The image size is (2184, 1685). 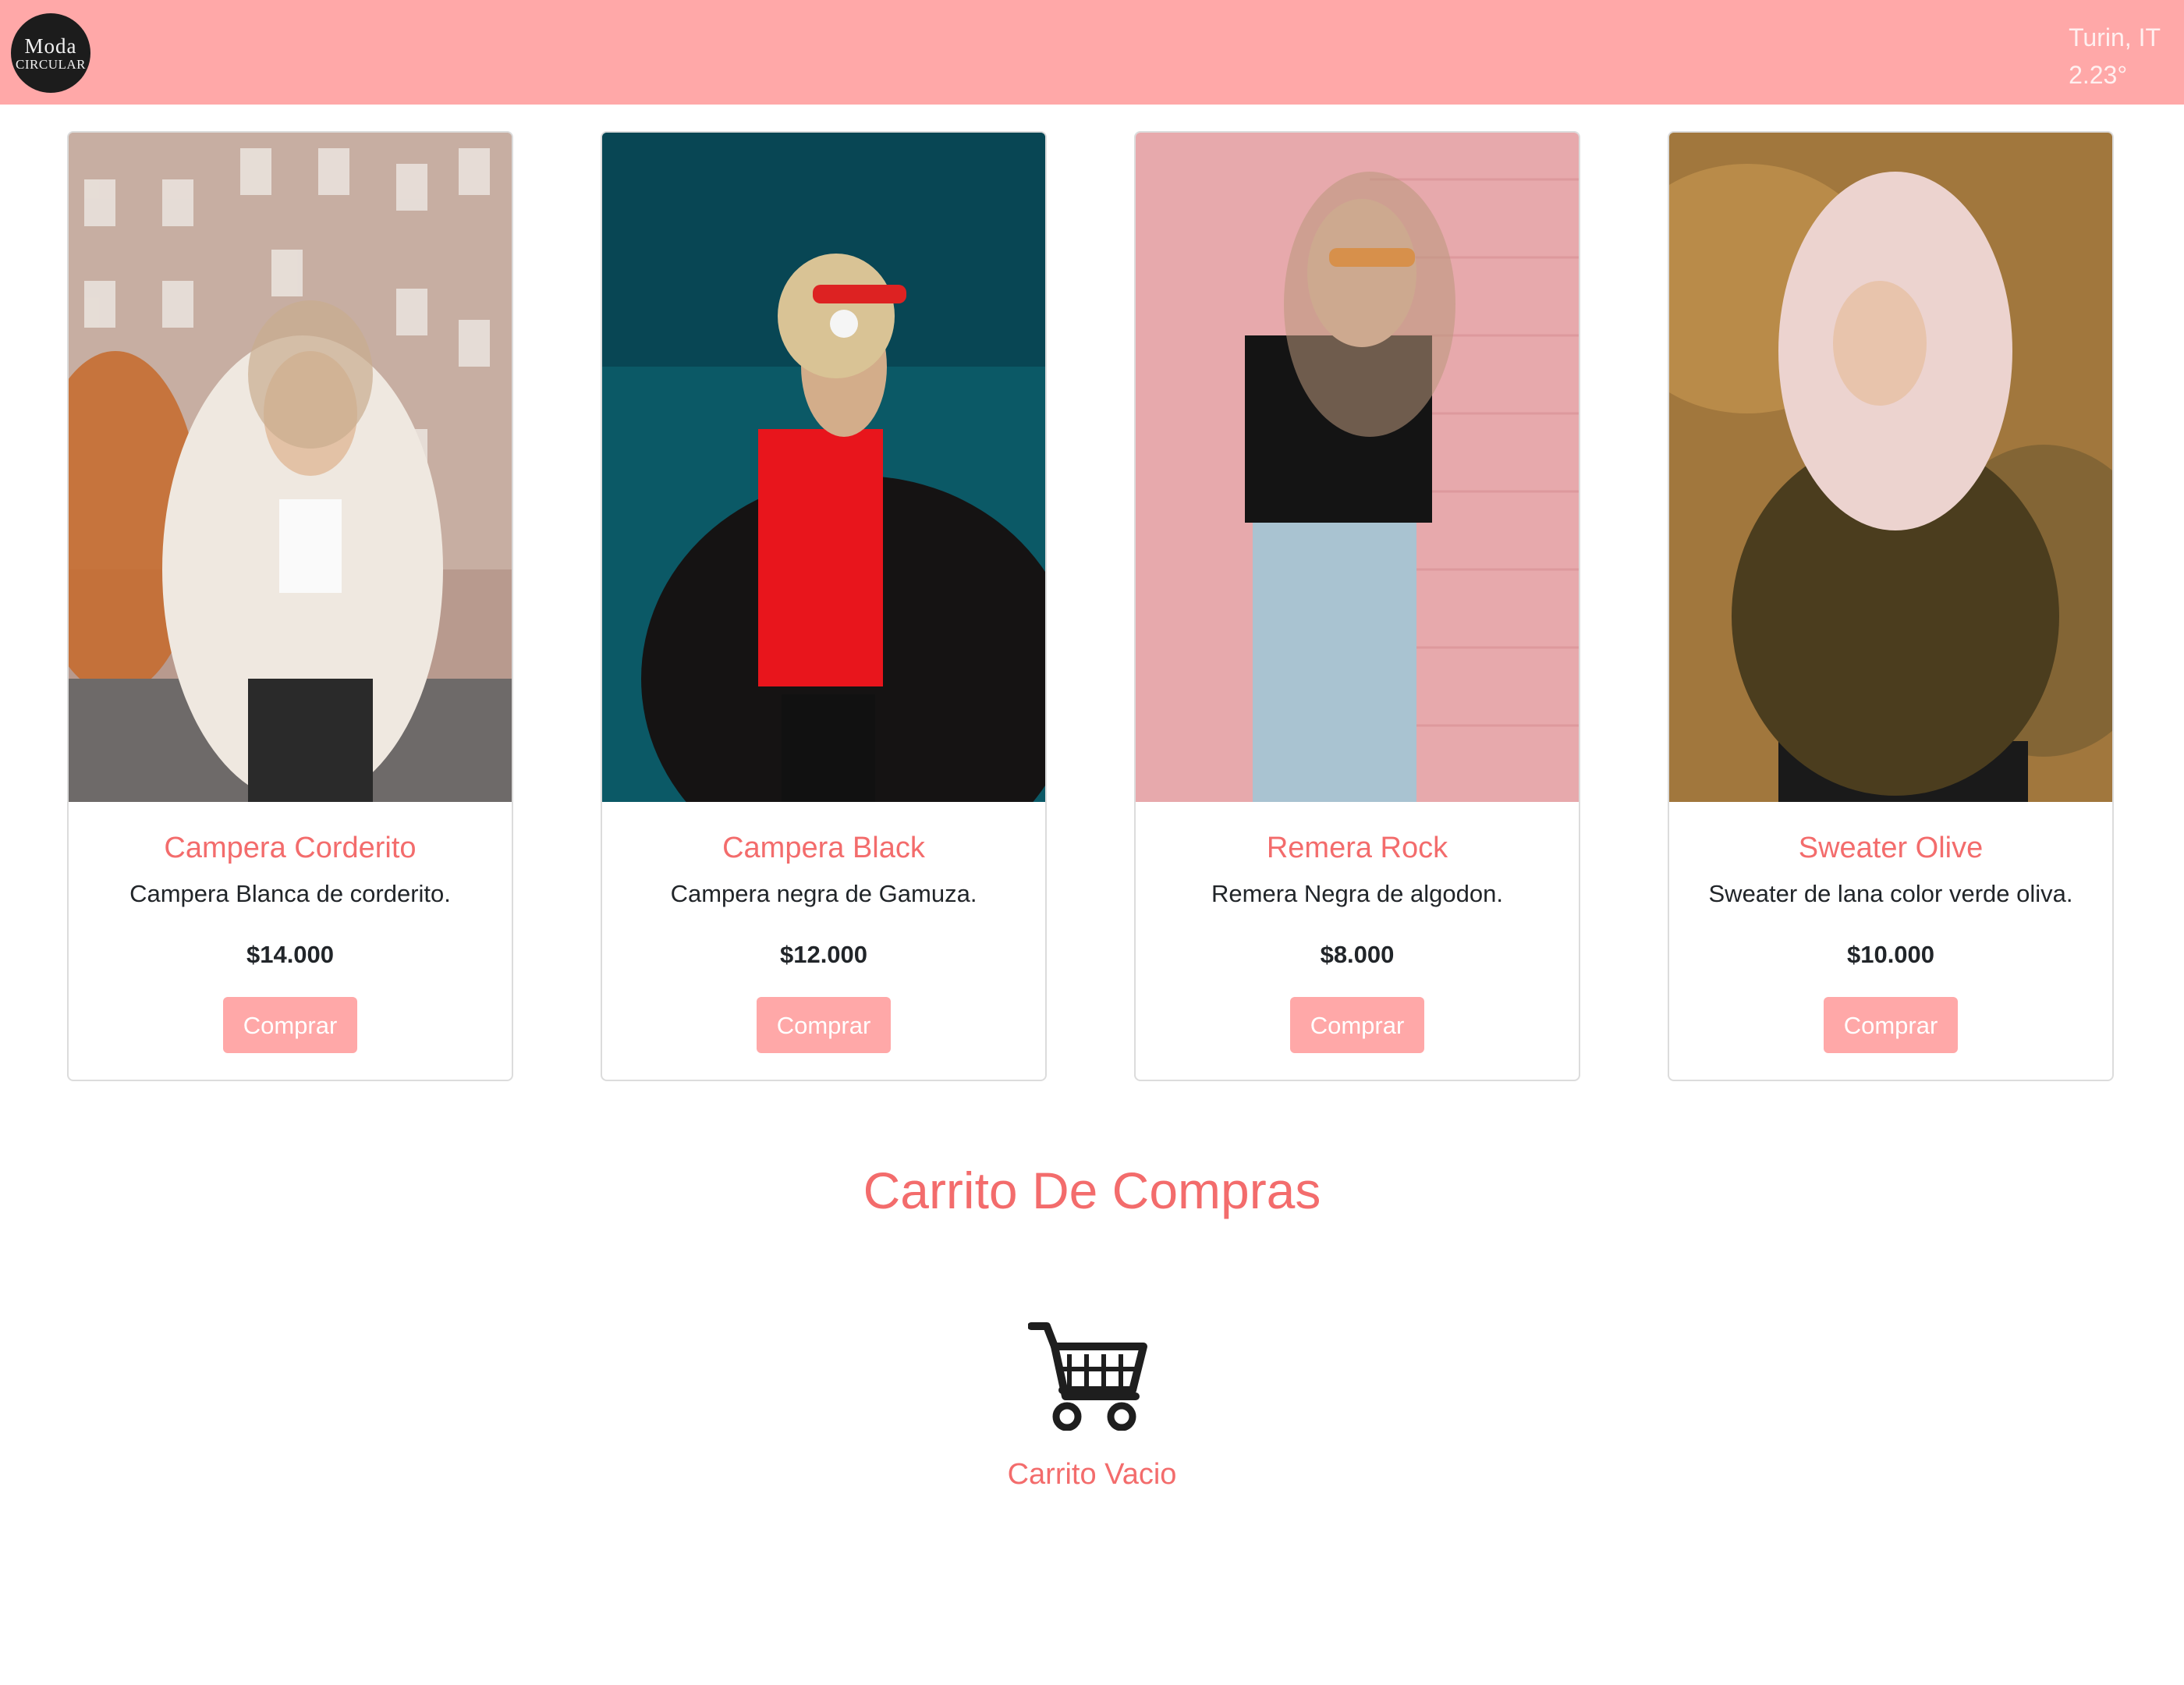 I want to click on logo-line-2: CIRCULAR, so click(x=51, y=64).